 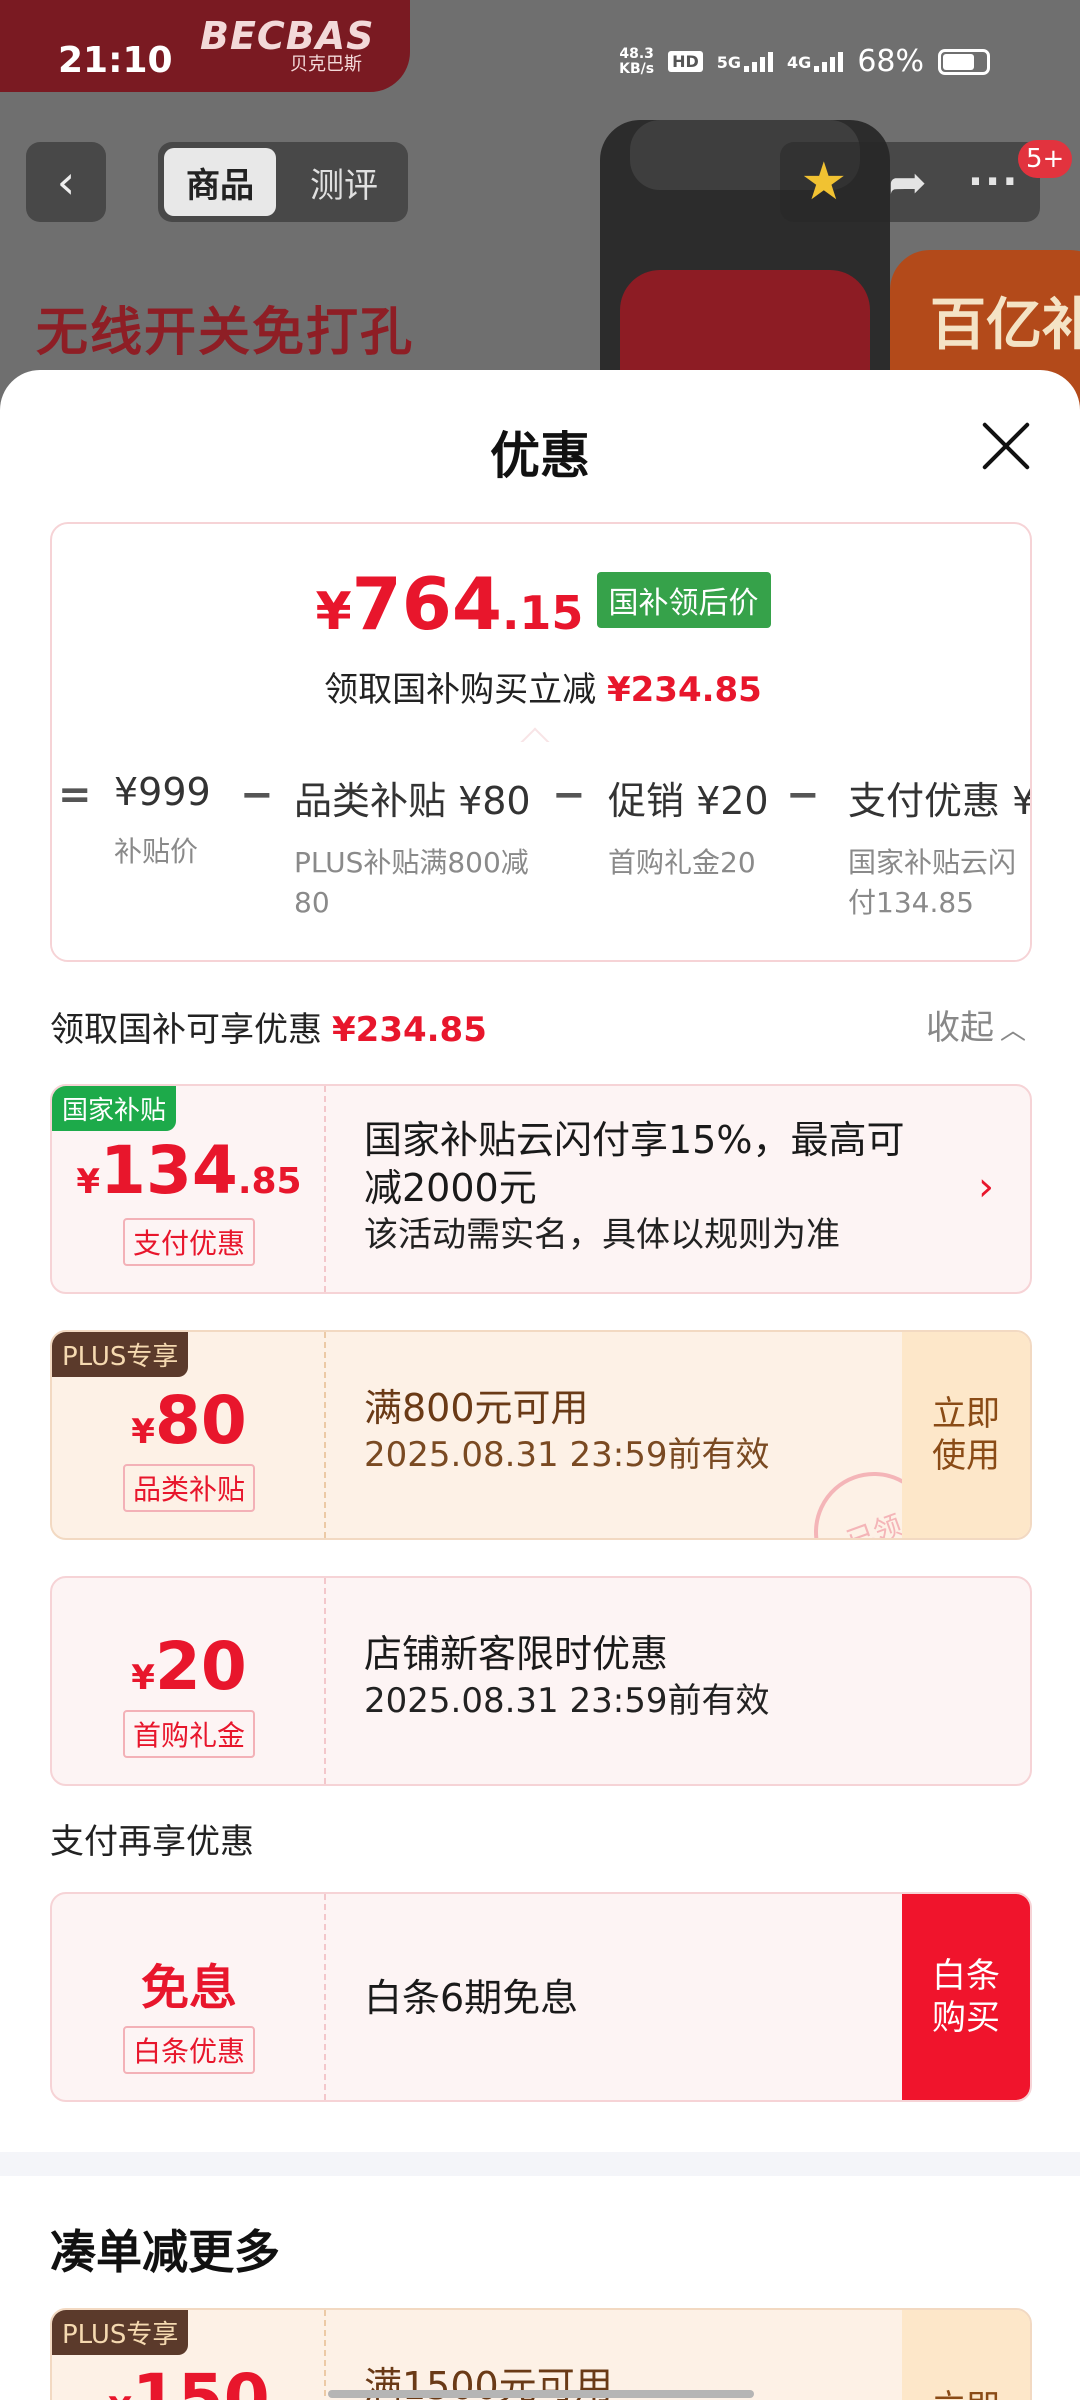 What do you see at coordinates (115, 60) in the screenshot?
I see `status-time: 21:10` at bounding box center [115, 60].